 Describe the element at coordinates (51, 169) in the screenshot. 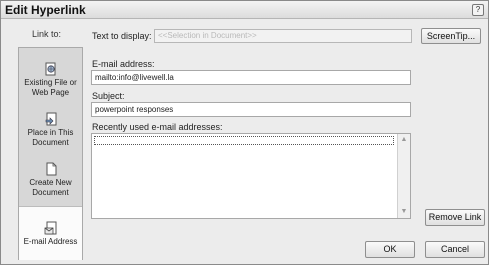

I see `new-document-icon` at that location.